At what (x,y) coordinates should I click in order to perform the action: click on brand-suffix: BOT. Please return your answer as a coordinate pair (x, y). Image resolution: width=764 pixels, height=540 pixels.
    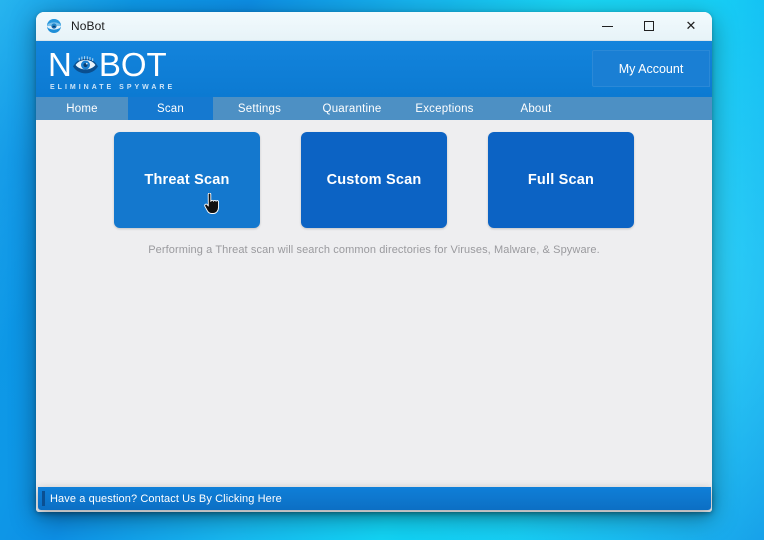
    Looking at the image, I should click on (132, 64).